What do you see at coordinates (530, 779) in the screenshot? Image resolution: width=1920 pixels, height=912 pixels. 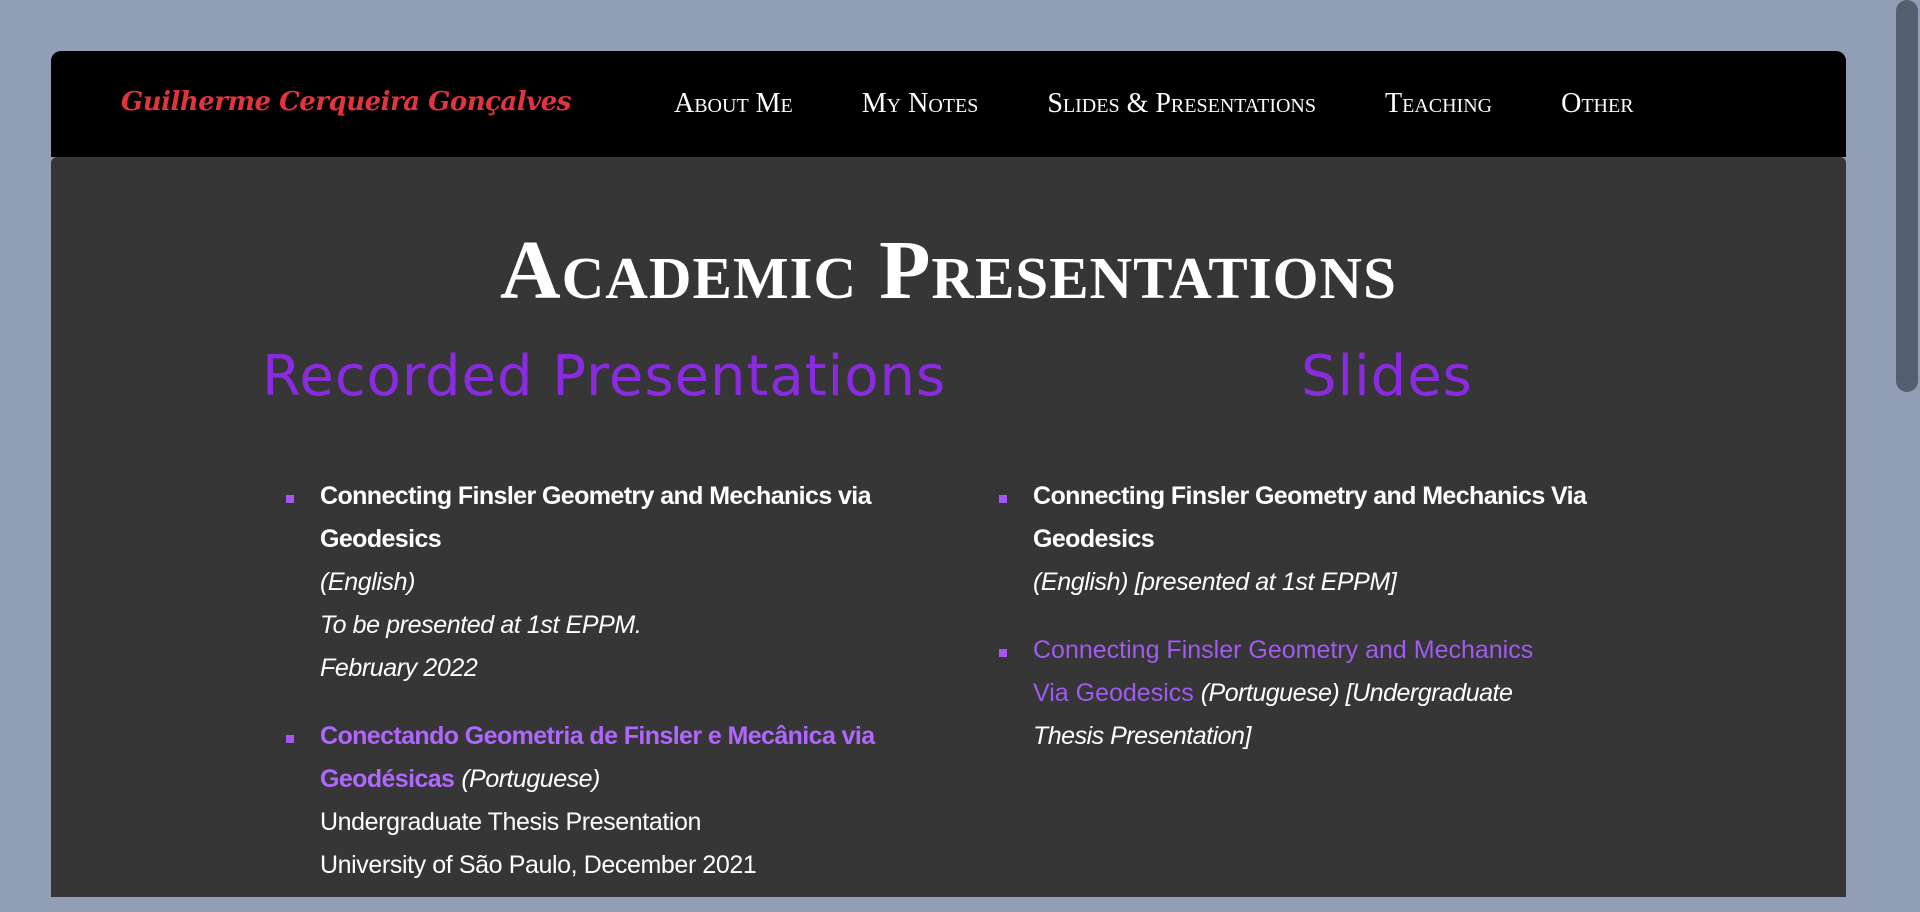 I see `presentation-language: (Portuguese)` at bounding box center [530, 779].